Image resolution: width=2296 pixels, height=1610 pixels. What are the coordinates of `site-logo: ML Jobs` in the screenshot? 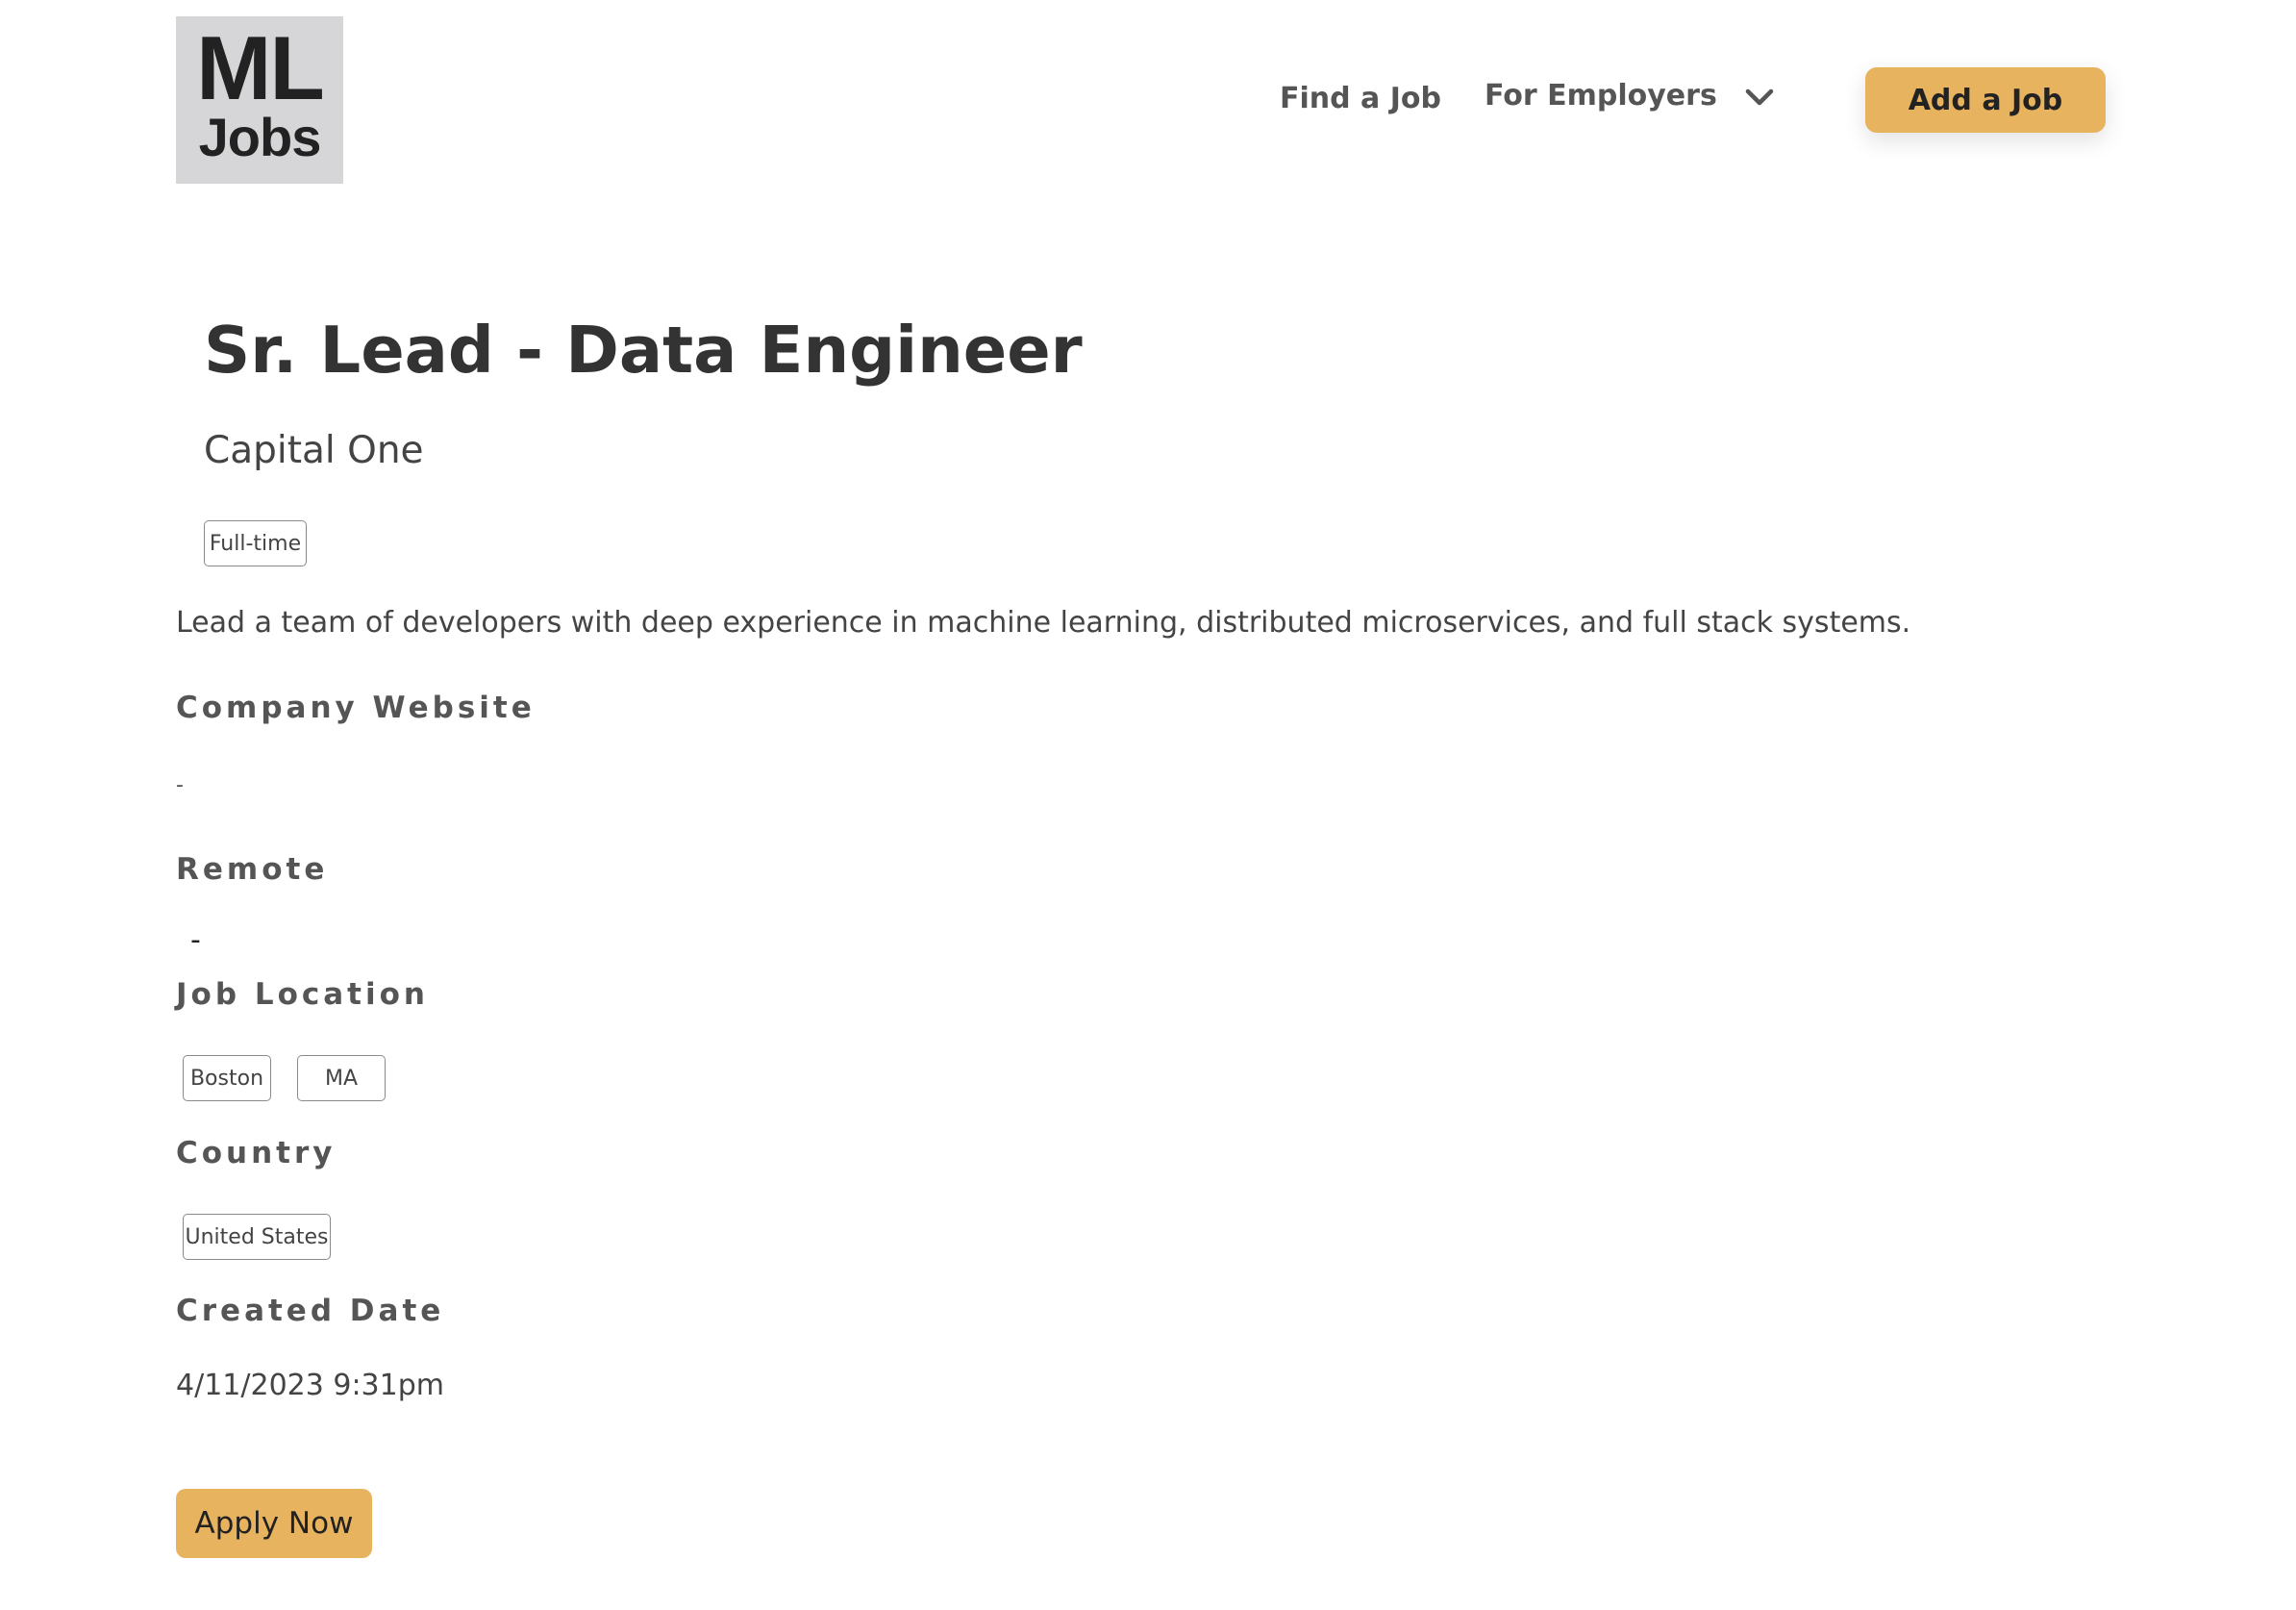 It's located at (259, 100).